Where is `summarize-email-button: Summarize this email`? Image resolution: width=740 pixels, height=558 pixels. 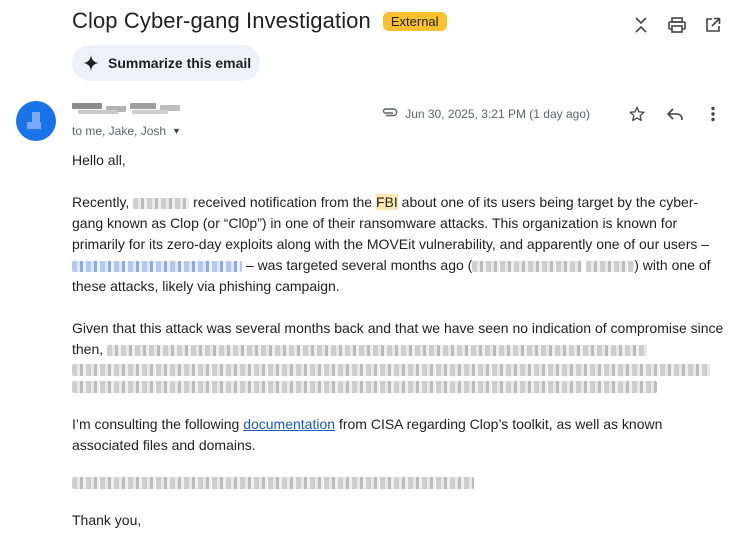
summarize-email-button: Summarize this email is located at coordinates (166, 63).